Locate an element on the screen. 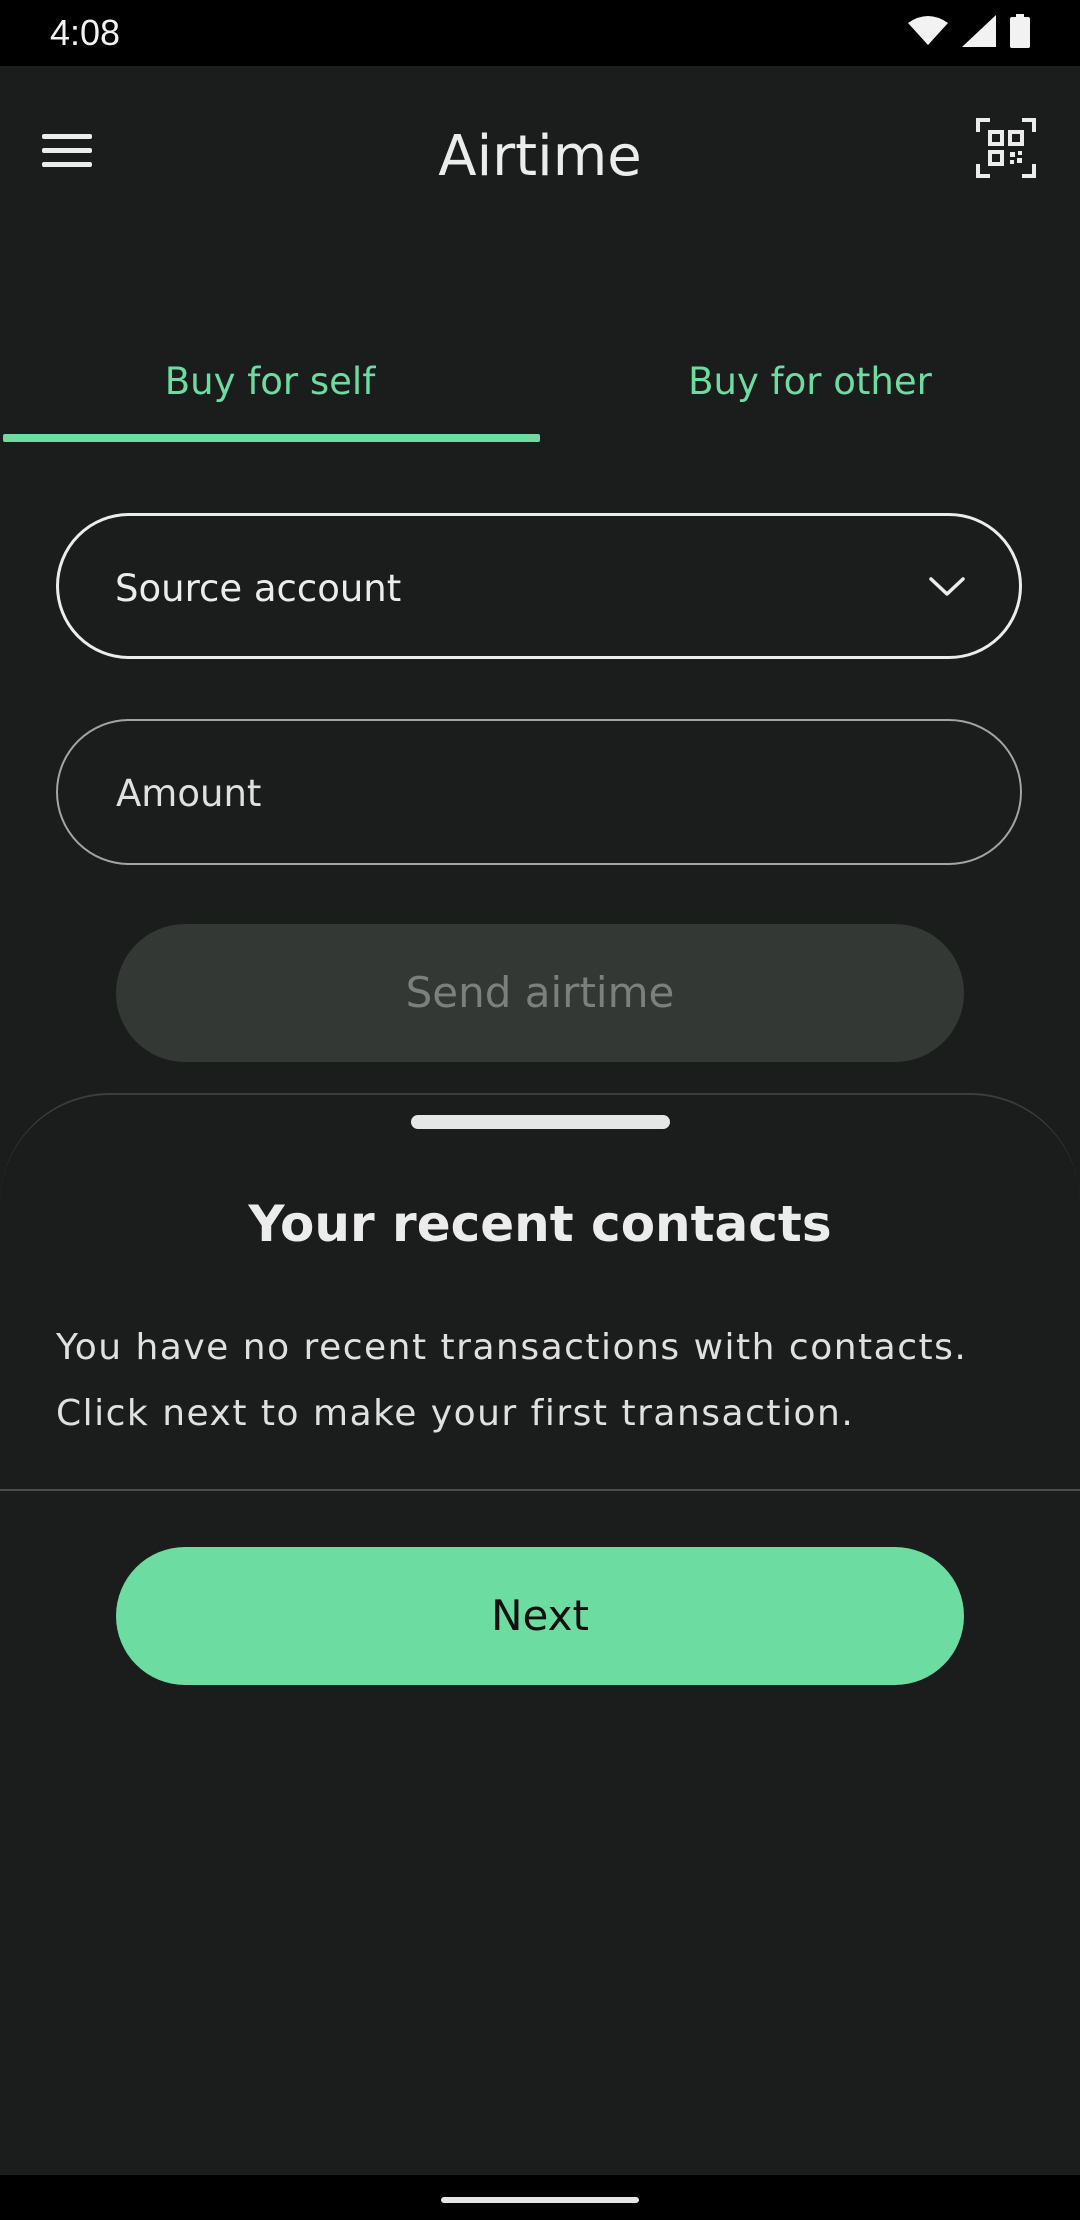 This screenshot has width=1080, height=2220. status-icons is located at coordinates (969, 31).